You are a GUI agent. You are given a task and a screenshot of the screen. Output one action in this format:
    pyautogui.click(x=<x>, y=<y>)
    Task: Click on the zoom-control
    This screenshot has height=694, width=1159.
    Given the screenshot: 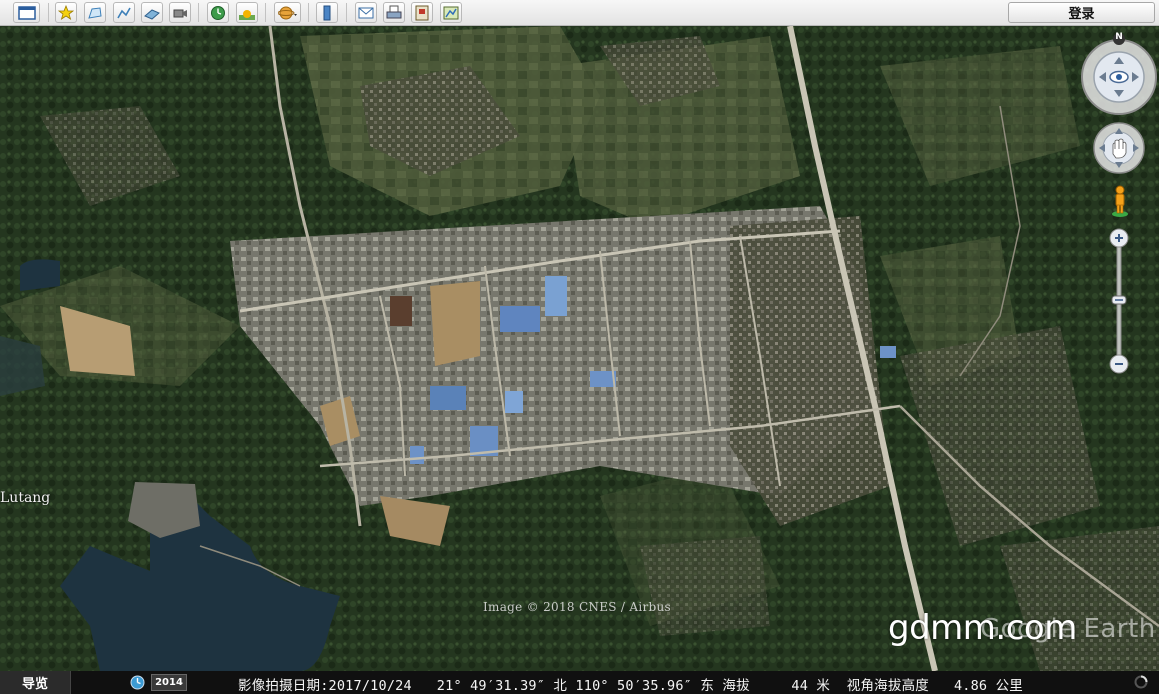 What is the action you would take?
    pyautogui.click(x=1119, y=301)
    